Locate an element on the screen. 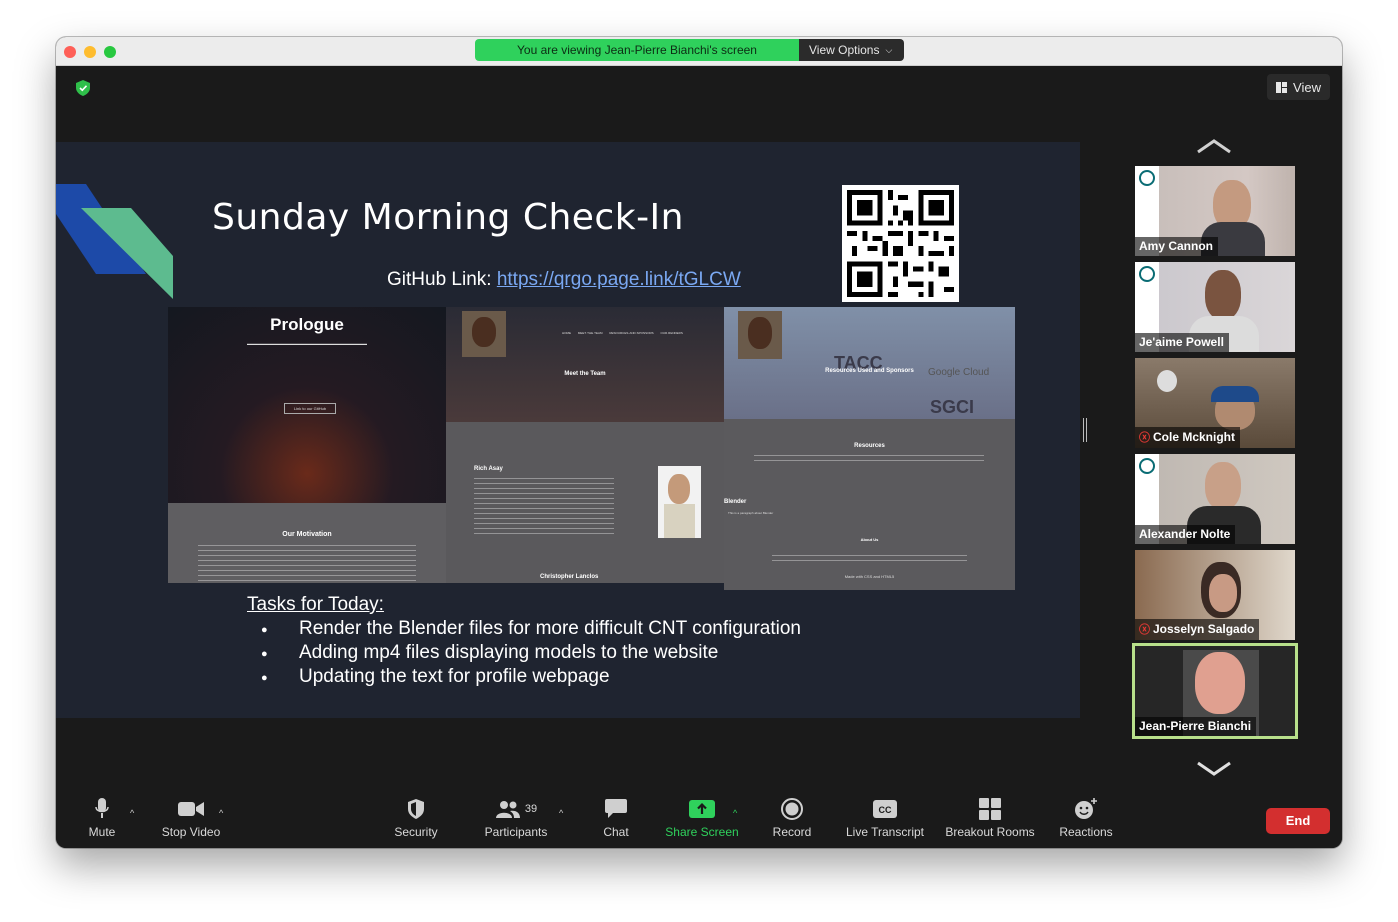  github-link: https://qrgo.page.link/tGLCW is located at coordinates (619, 279).